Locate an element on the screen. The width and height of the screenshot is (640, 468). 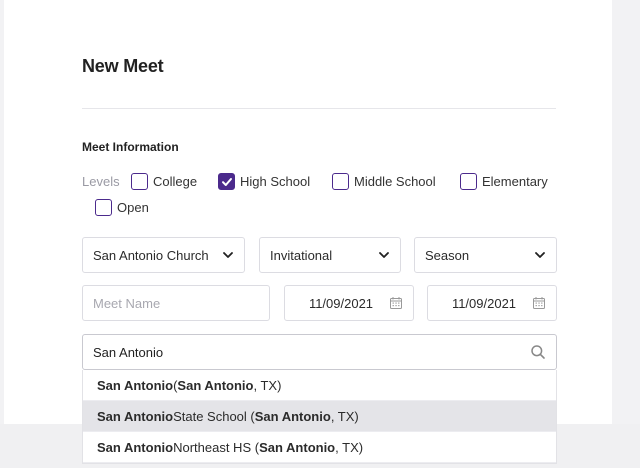
season-select-value: Season is located at coordinates (447, 255).